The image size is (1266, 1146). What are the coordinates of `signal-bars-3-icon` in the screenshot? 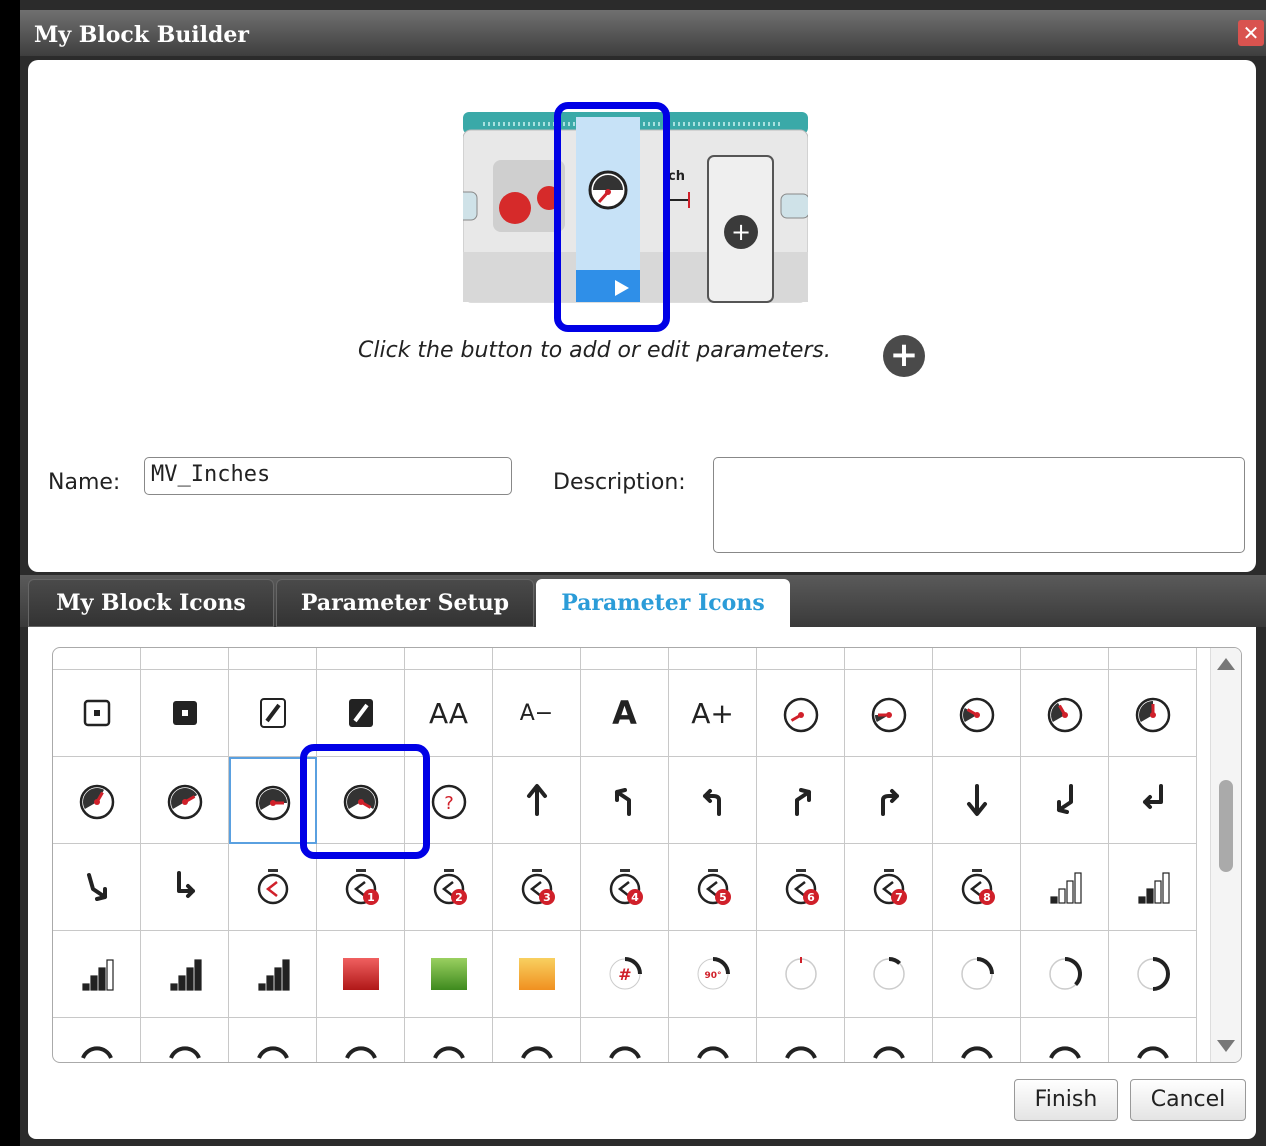 It's located at (97, 974).